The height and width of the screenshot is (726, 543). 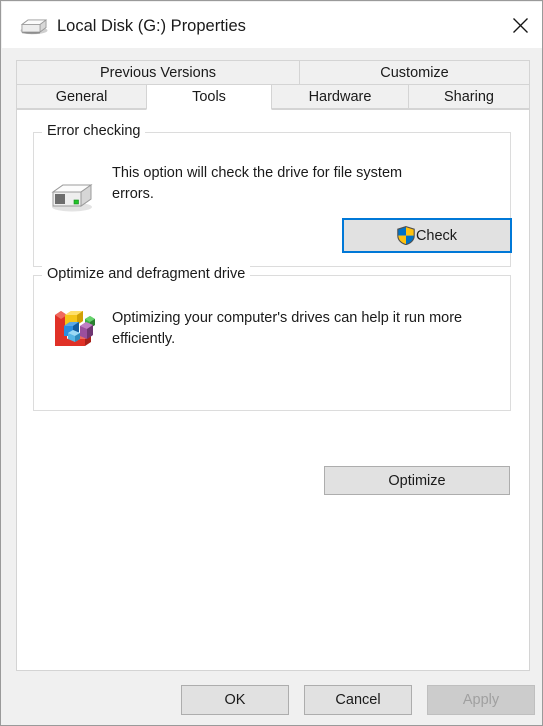 I want to click on tab-label: Sharing, so click(x=469, y=96).